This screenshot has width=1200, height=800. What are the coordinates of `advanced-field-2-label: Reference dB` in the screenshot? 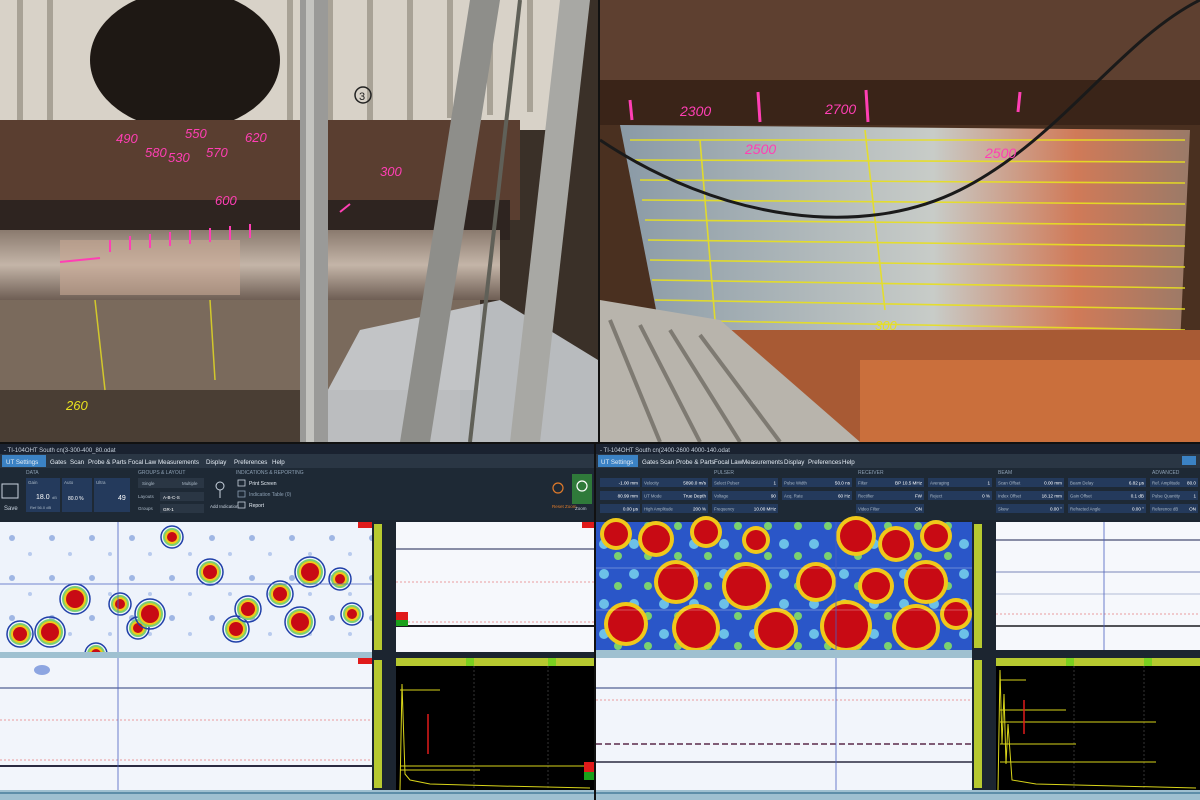 It's located at (1165, 509).